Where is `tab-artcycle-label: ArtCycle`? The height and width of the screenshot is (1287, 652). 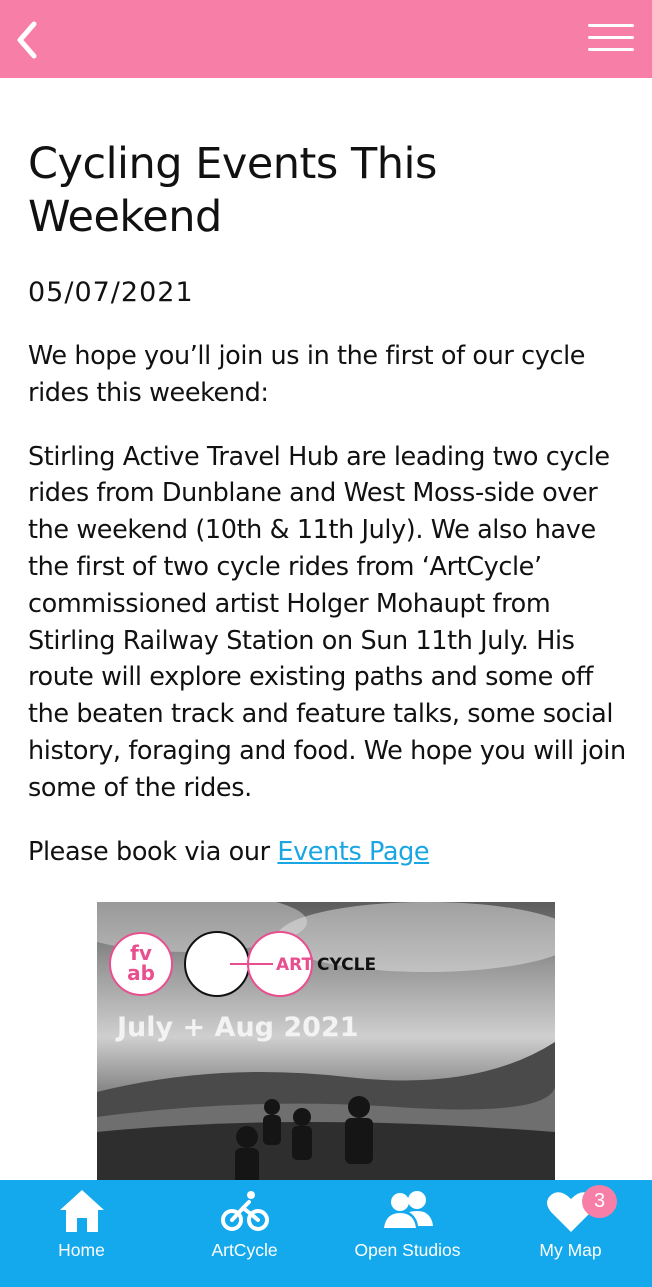
tab-artcycle-label: ArtCycle is located at coordinates (244, 1250).